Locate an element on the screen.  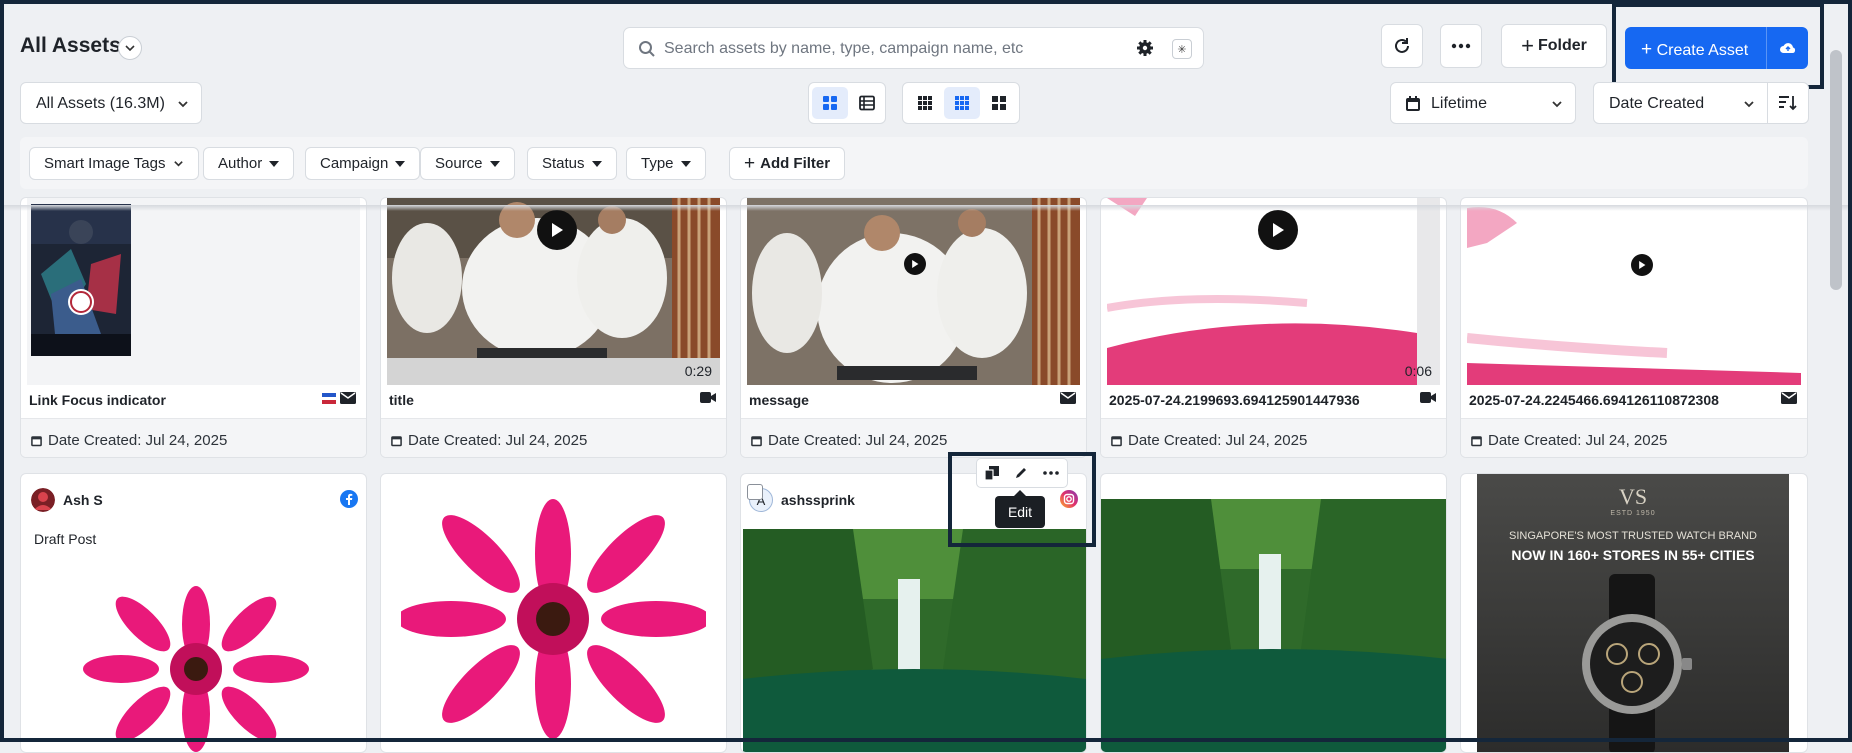
asset-name: message is located at coordinates (779, 400).